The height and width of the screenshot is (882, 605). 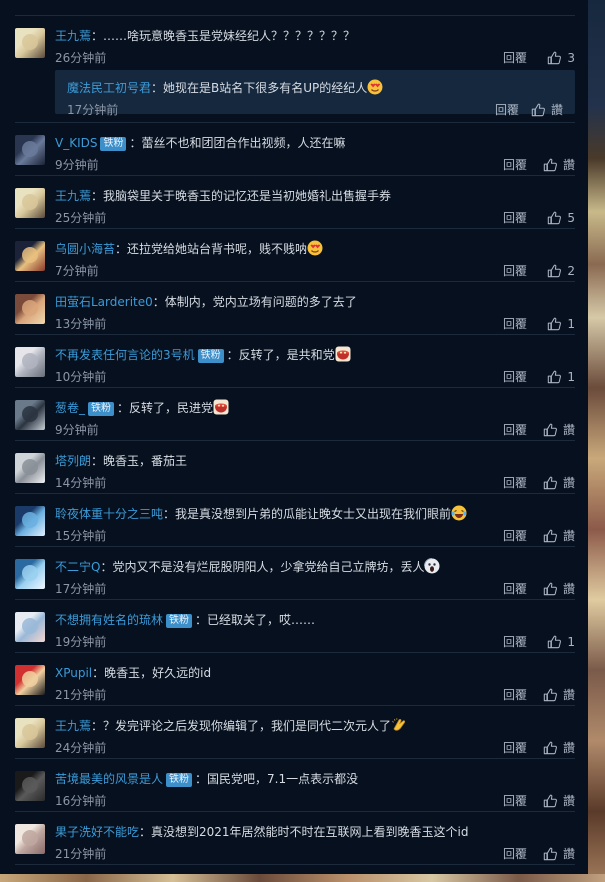 What do you see at coordinates (109, 779) in the screenshot?
I see `comment-username: 苦境最美的风景是人` at bounding box center [109, 779].